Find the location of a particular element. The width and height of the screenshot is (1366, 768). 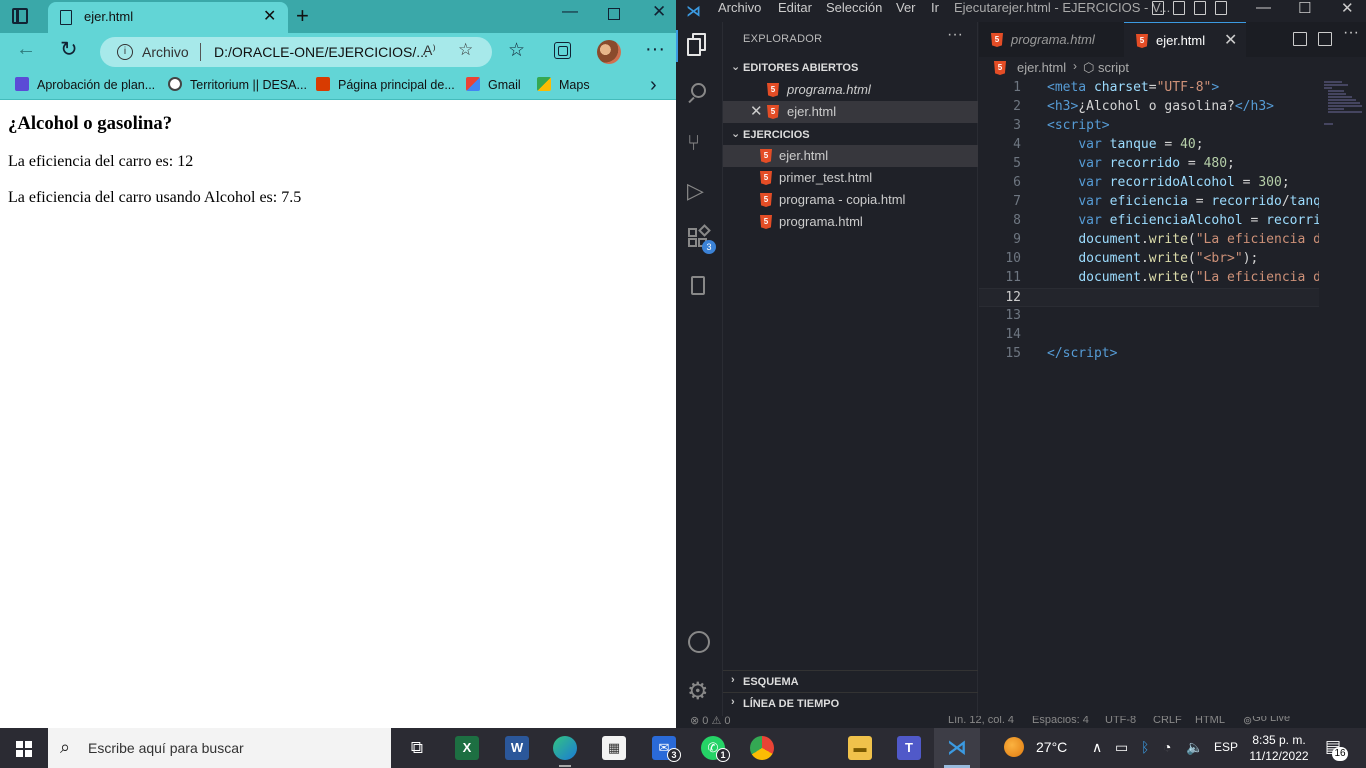

clock: 8:35 p. m. 11/12/2022 is located at coordinates (1279, 748).